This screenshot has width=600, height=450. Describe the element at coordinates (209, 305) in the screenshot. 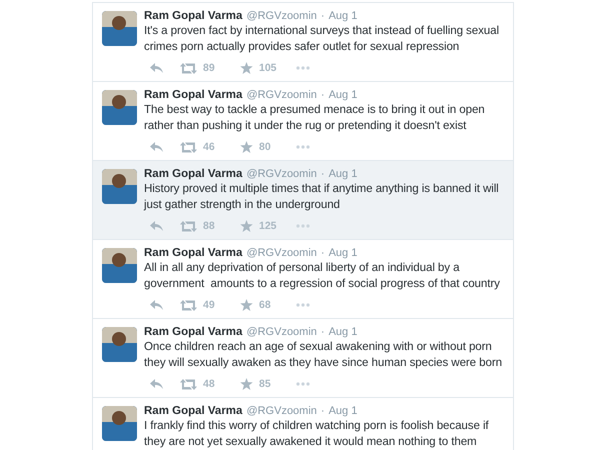

I see `retweet-count: 49` at that location.